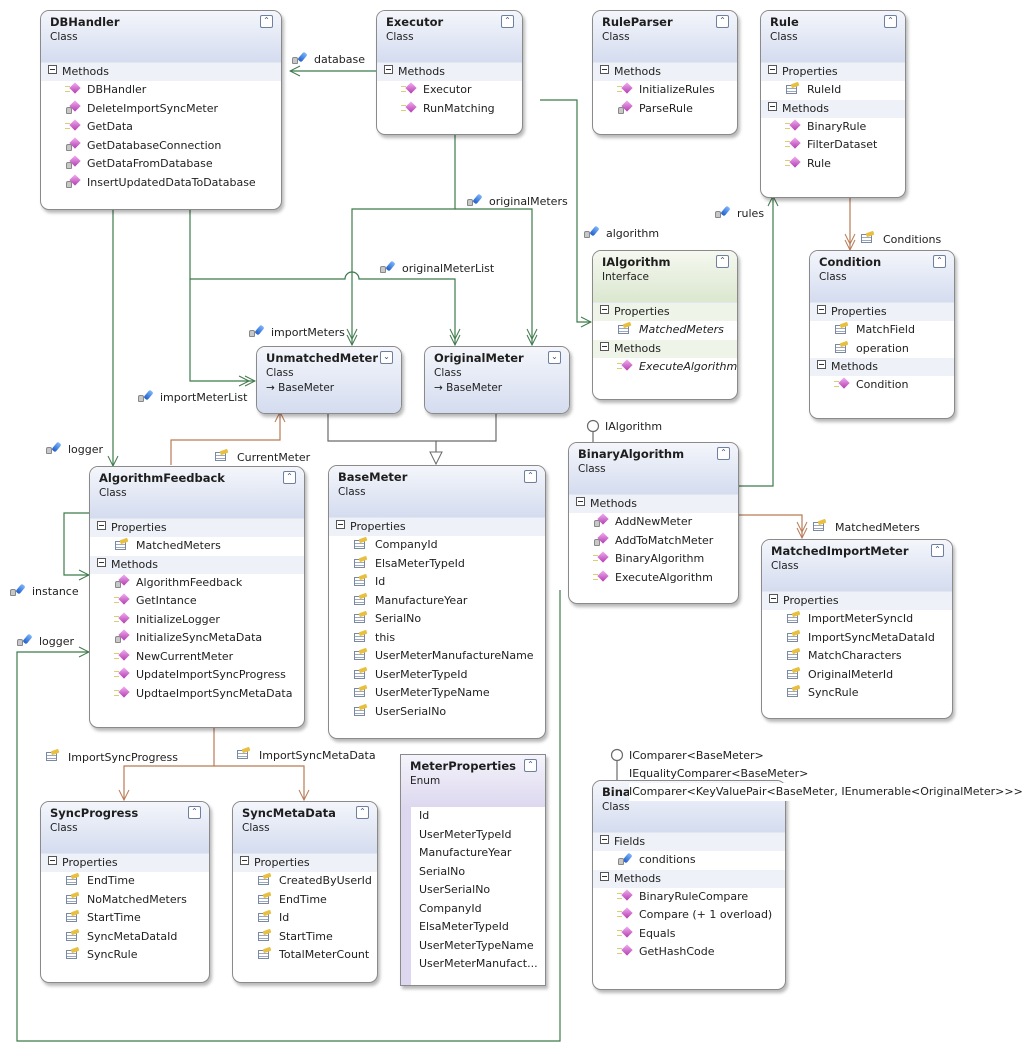 The width and height of the screenshot is (1028, 1051). Describe the element at coordinates (197, 546) in the screenshot. I see `member-row: MatchedMeters` at that location.